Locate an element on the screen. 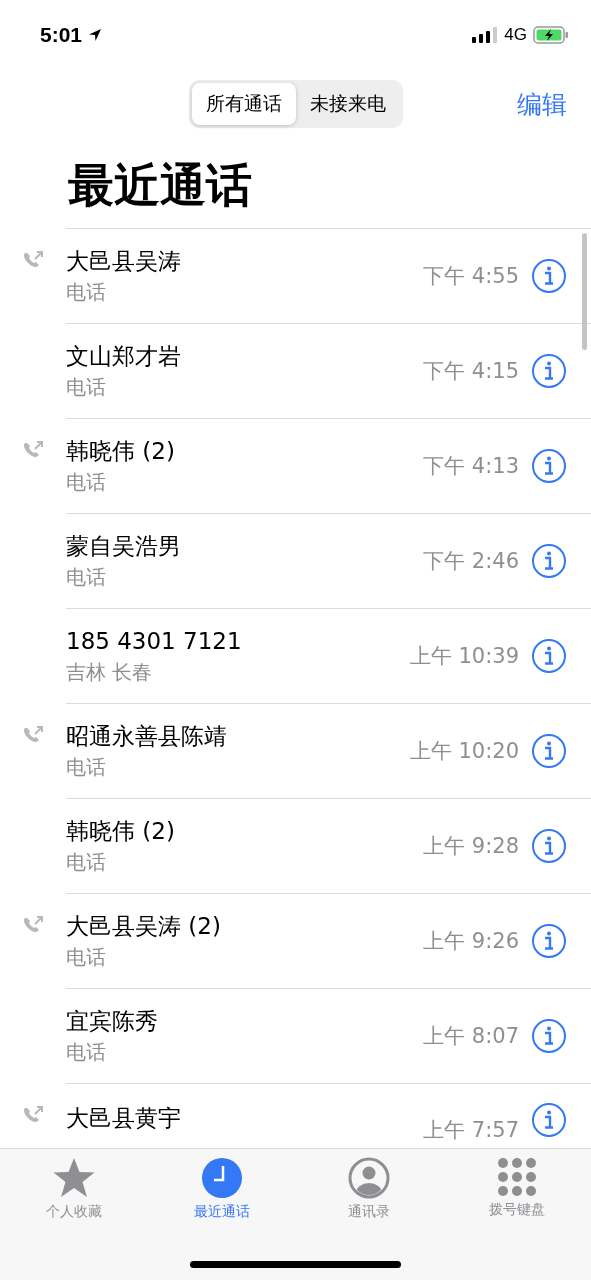 The image size is (591, 1280). call-time: 上午 7:57 is located at coordinates (471, 1130).